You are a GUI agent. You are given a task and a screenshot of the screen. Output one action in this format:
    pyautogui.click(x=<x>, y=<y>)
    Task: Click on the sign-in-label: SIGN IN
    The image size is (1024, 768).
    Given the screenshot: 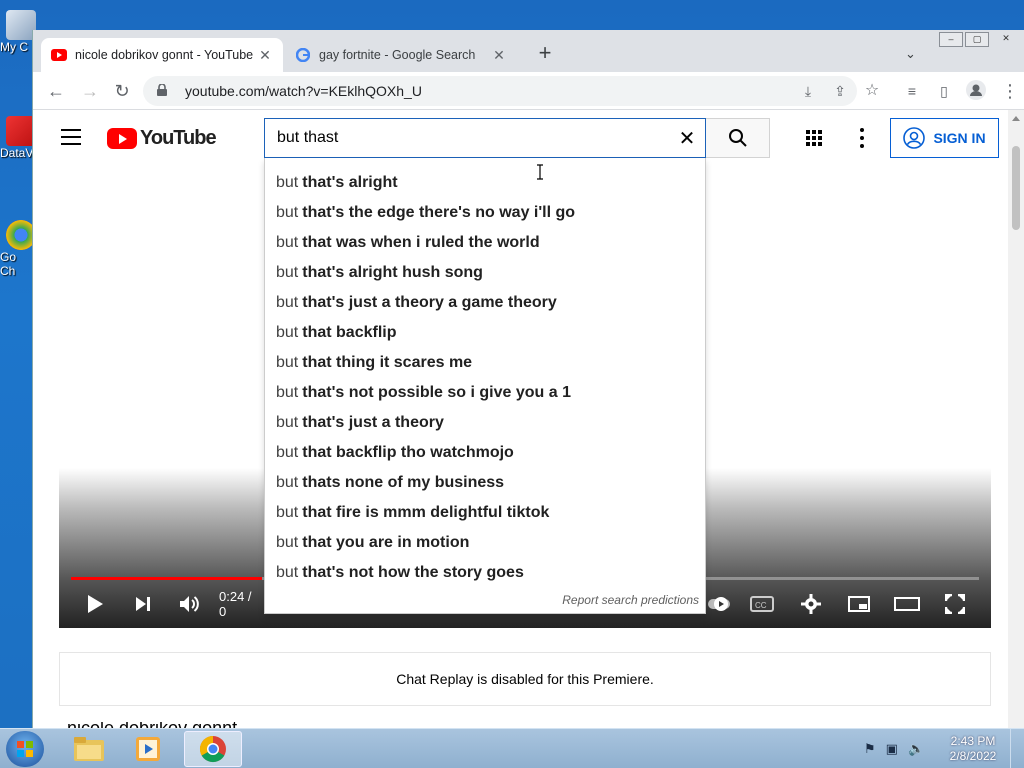 What is the action you would take?
    pyautogui.click(x=959, y=138)
    